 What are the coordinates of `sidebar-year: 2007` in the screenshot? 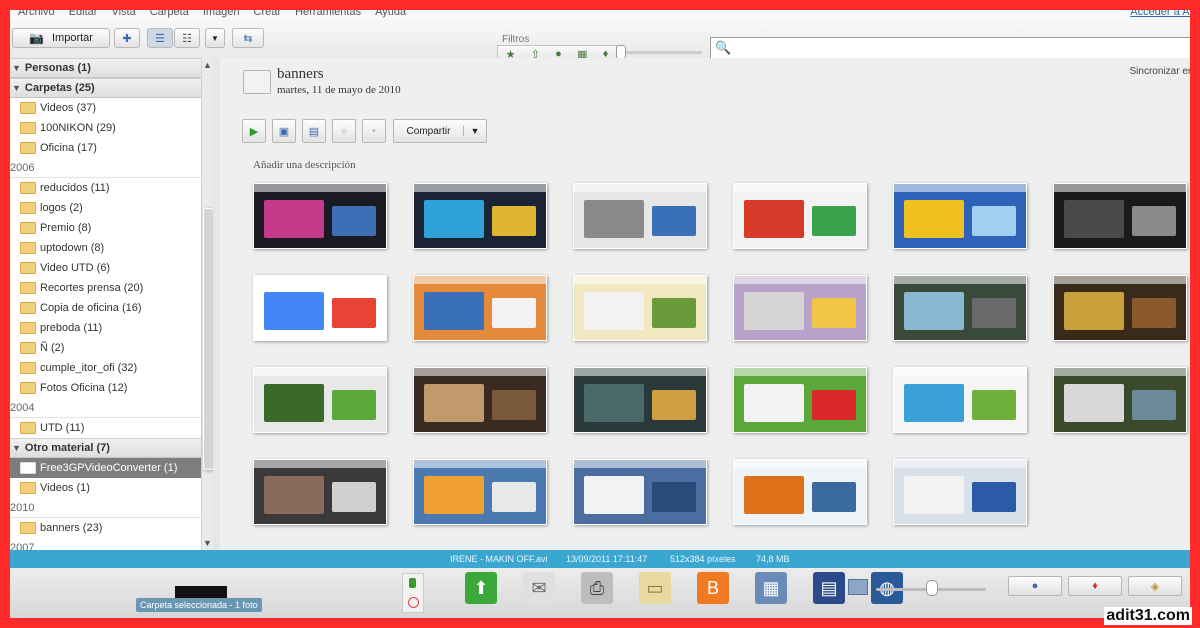 It's located at (105, 544).